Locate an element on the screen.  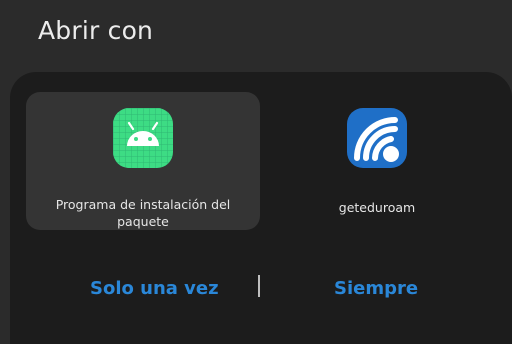
app-label: geteduroam is located at coordinates (377, 207).